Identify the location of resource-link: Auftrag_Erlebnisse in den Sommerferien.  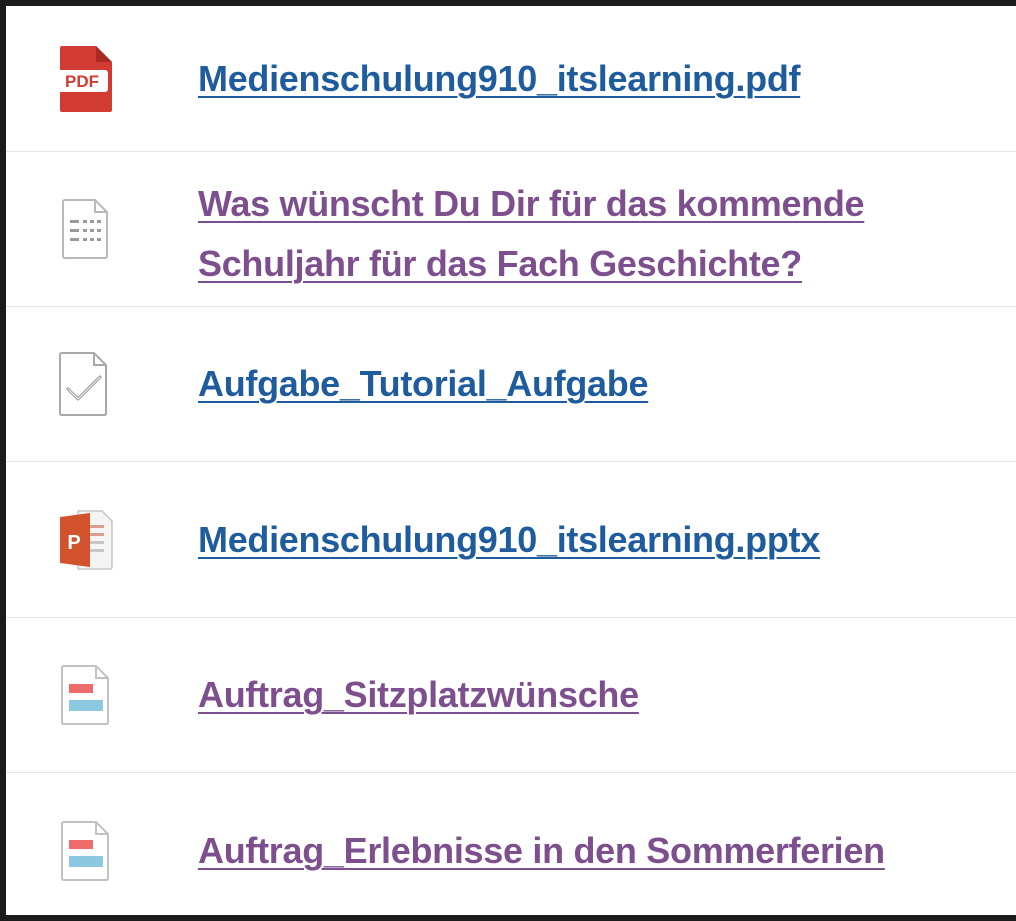
(577, 851).